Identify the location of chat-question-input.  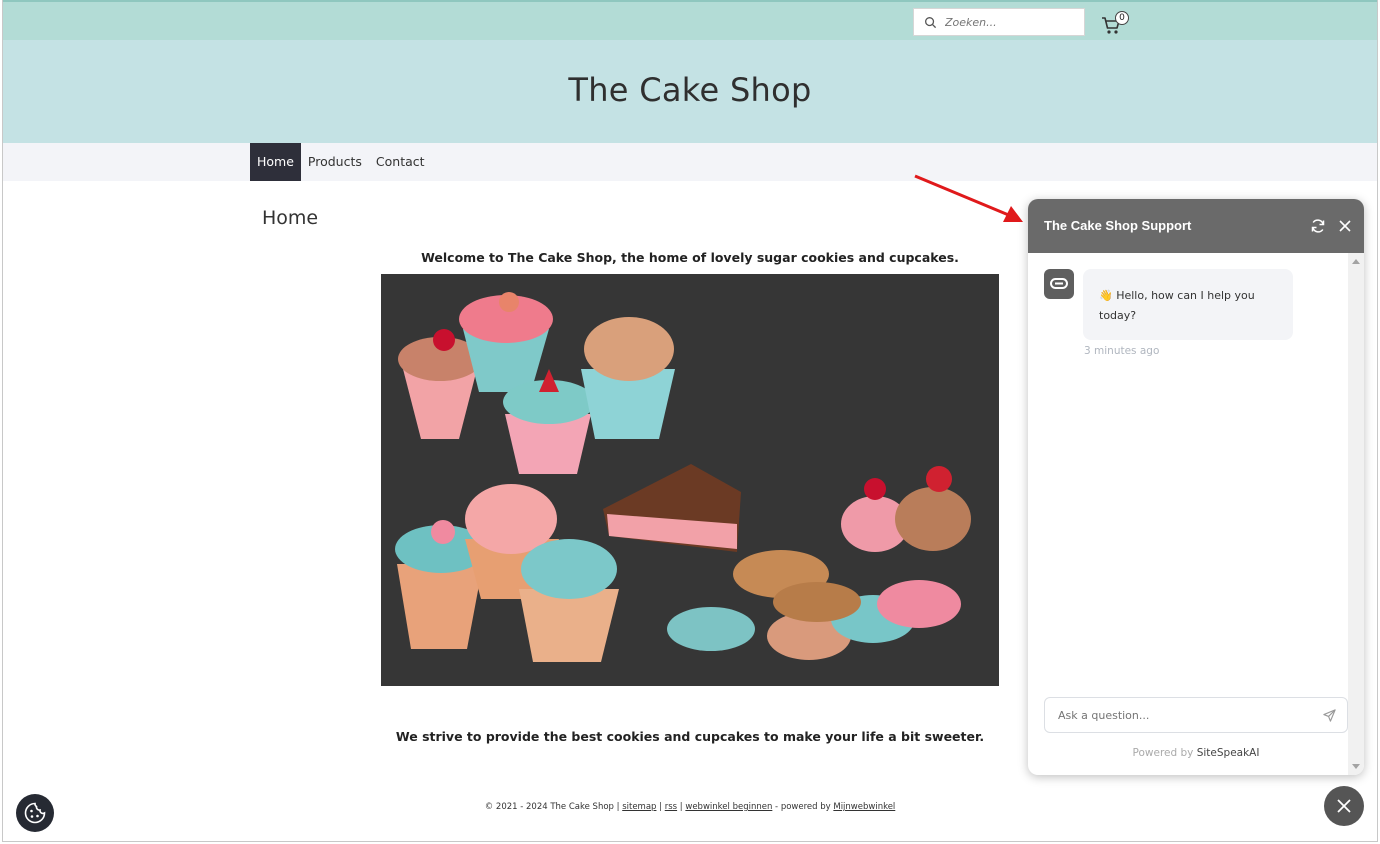
(1183, 715).